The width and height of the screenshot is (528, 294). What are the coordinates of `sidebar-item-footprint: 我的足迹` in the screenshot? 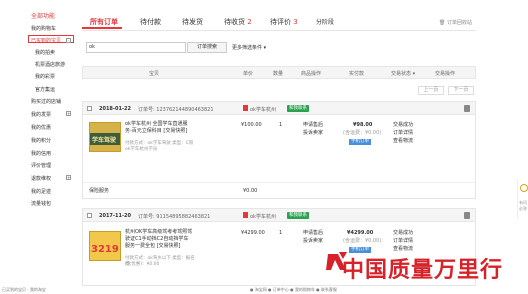 It's located at (41, 191).